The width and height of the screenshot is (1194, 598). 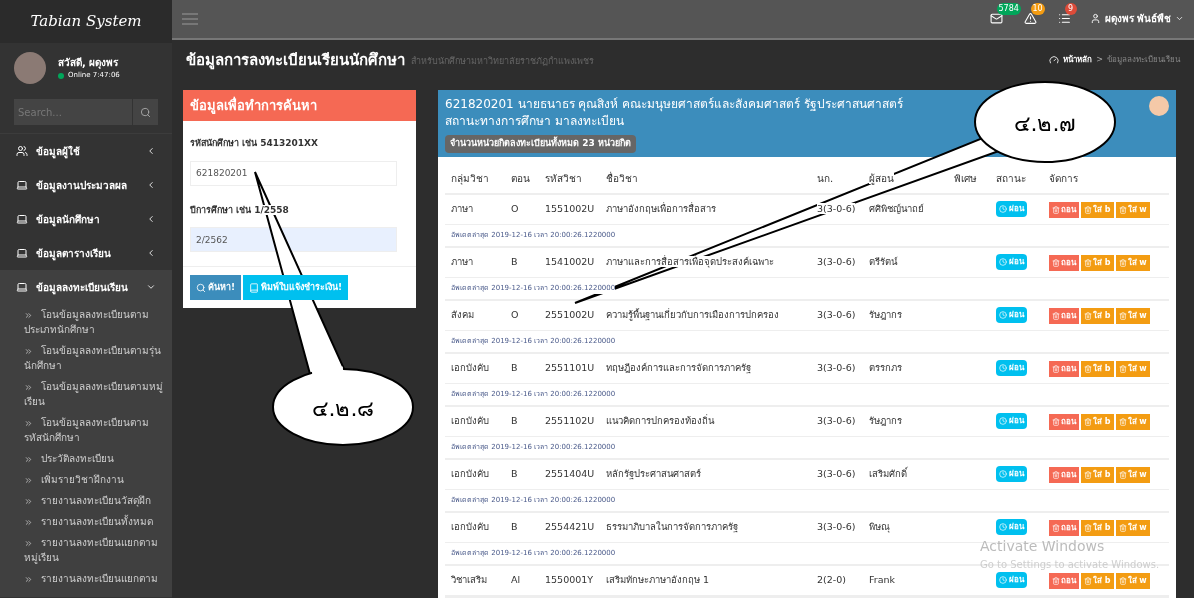 I want to click on list-icon, so click(x=1064, y=19).